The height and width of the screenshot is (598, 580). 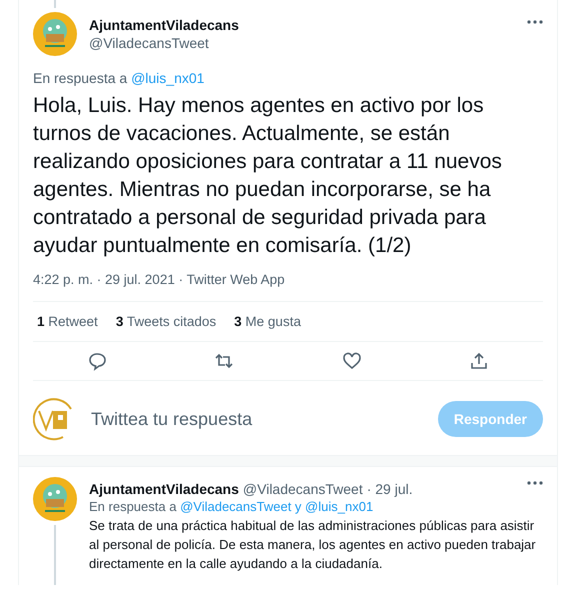 I want to click on tweet-timestamp: 4:22 p. m. · 29 jul. 2021 · Twitter Web App, so click(x=159, y=279).